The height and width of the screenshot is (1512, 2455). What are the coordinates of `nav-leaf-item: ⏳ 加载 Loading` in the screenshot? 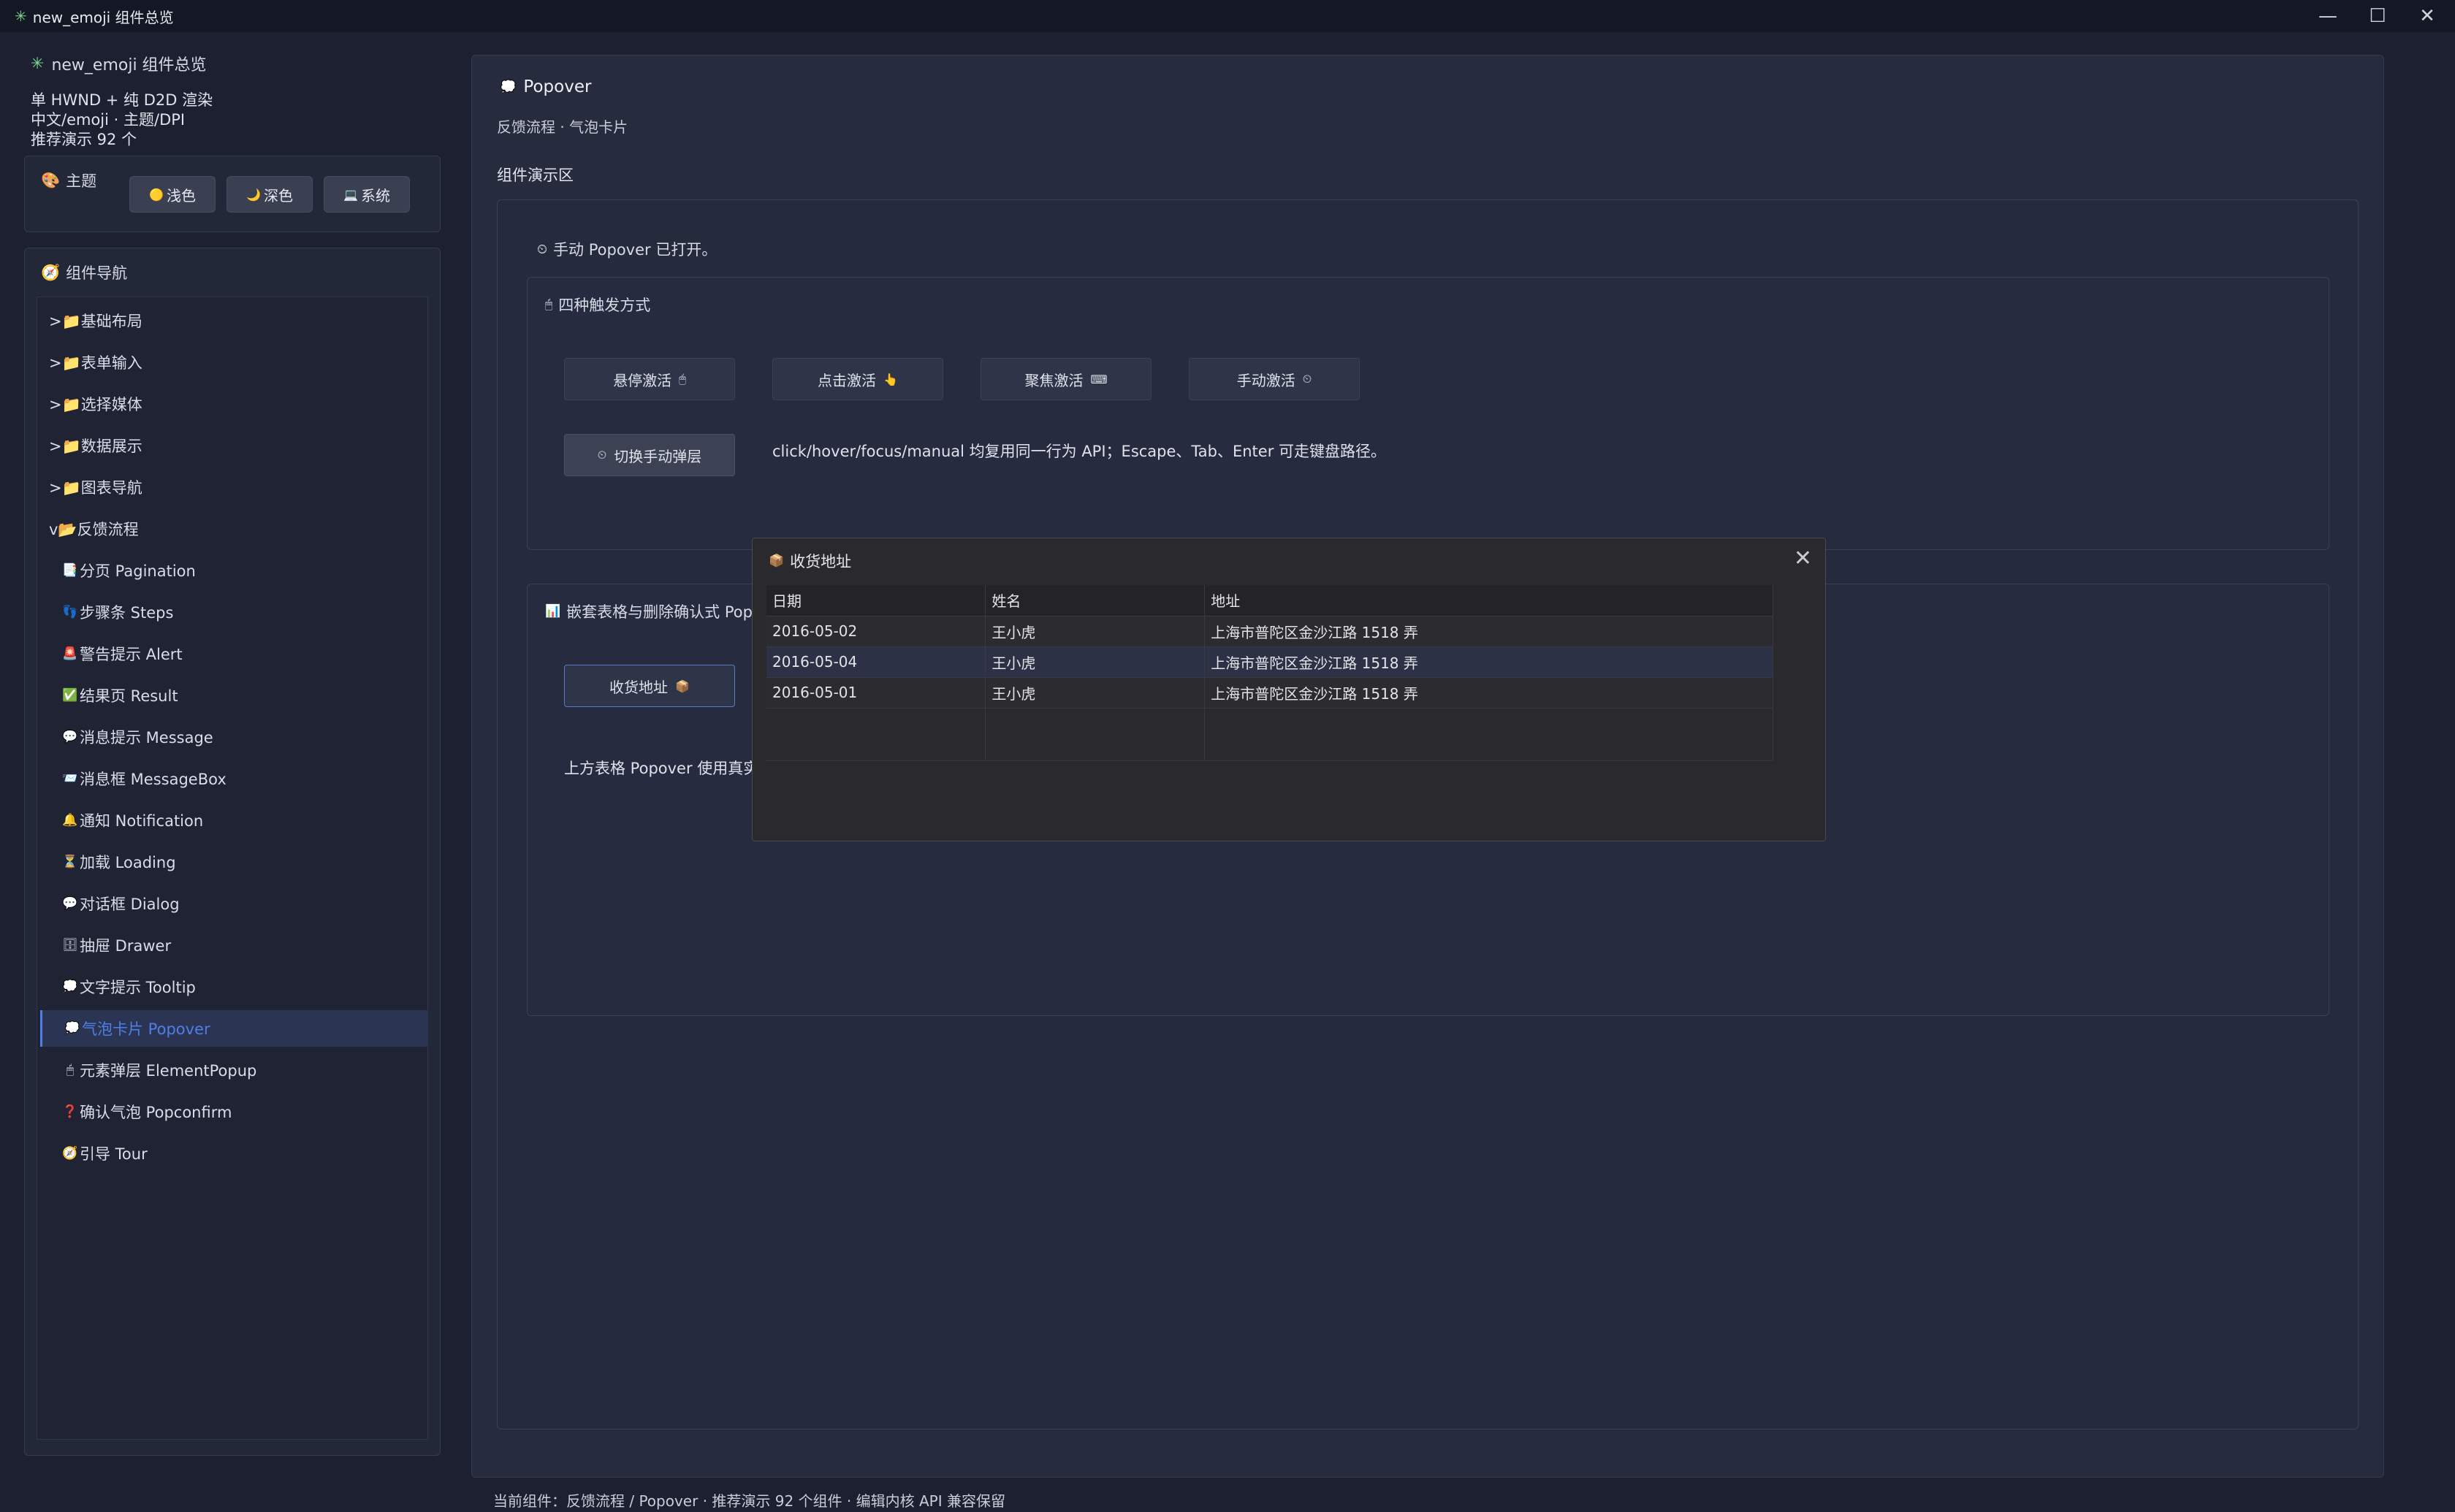 It's located at (234, 862).